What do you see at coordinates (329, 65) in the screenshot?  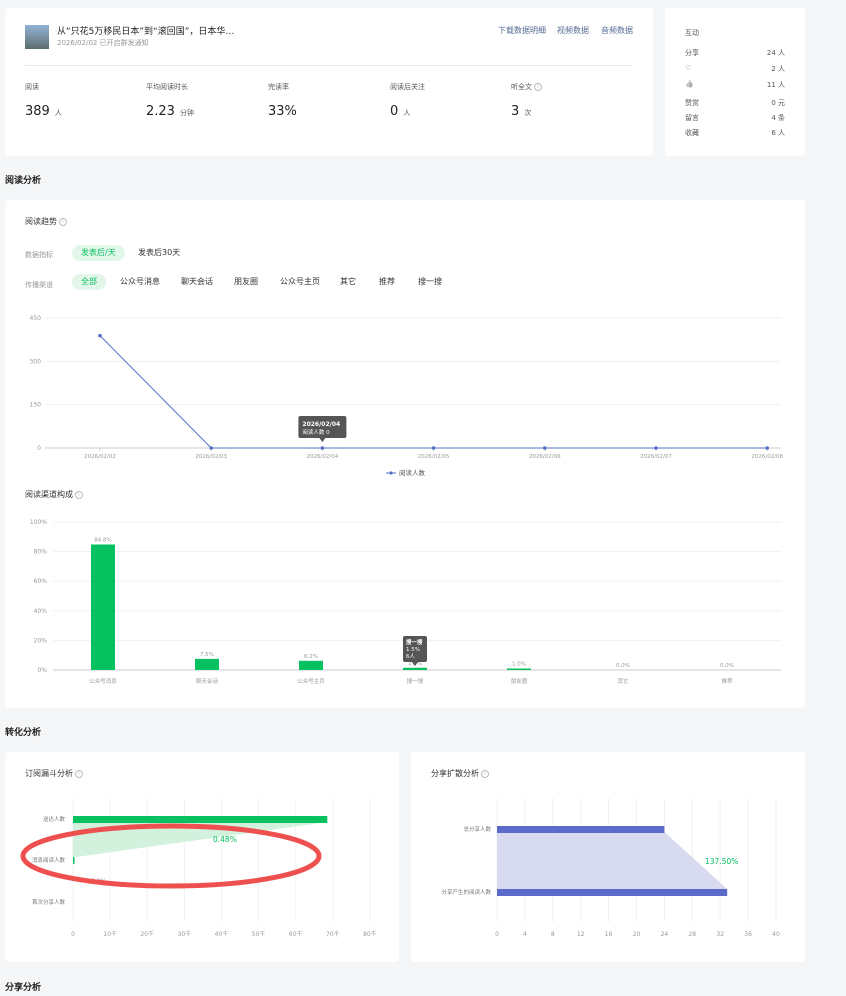 I see `divider` at bounding box center [329, 65].